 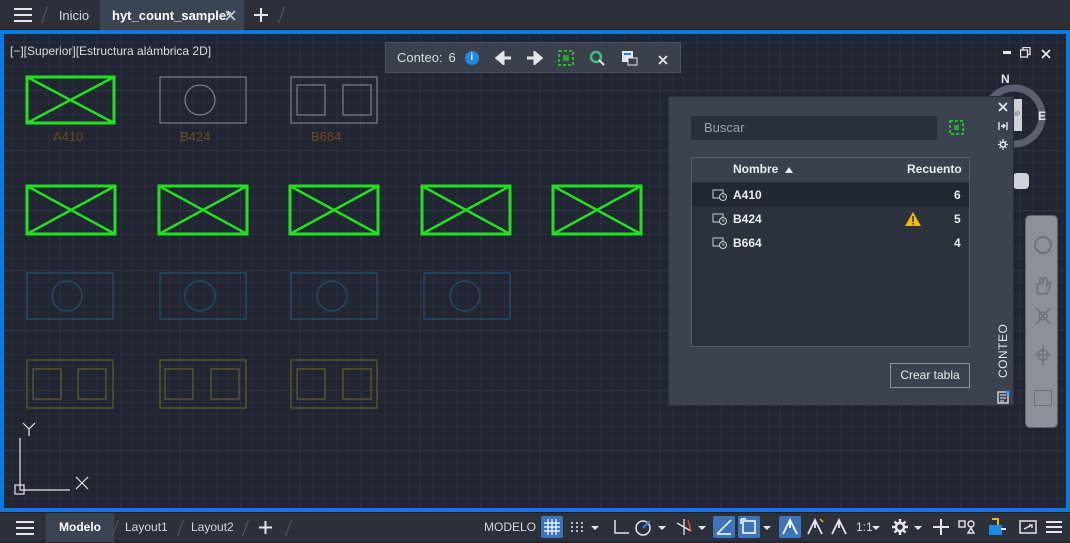 What do you see at coordinates (957, 219) in the screenshot?
I see `count-row-count: 5` at bounding box center [957, 219].